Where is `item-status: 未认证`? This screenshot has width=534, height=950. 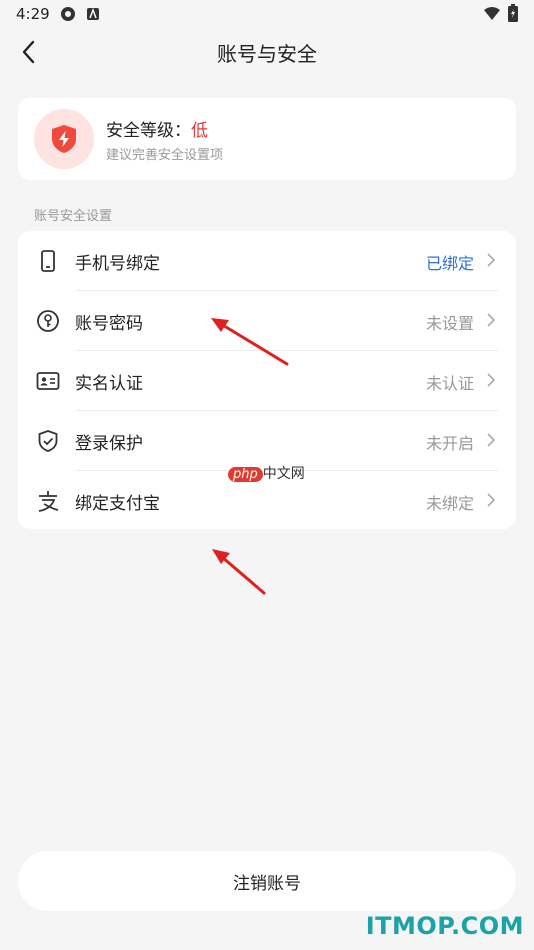 item-status: 未认证 is located at coordinates (449, 383).